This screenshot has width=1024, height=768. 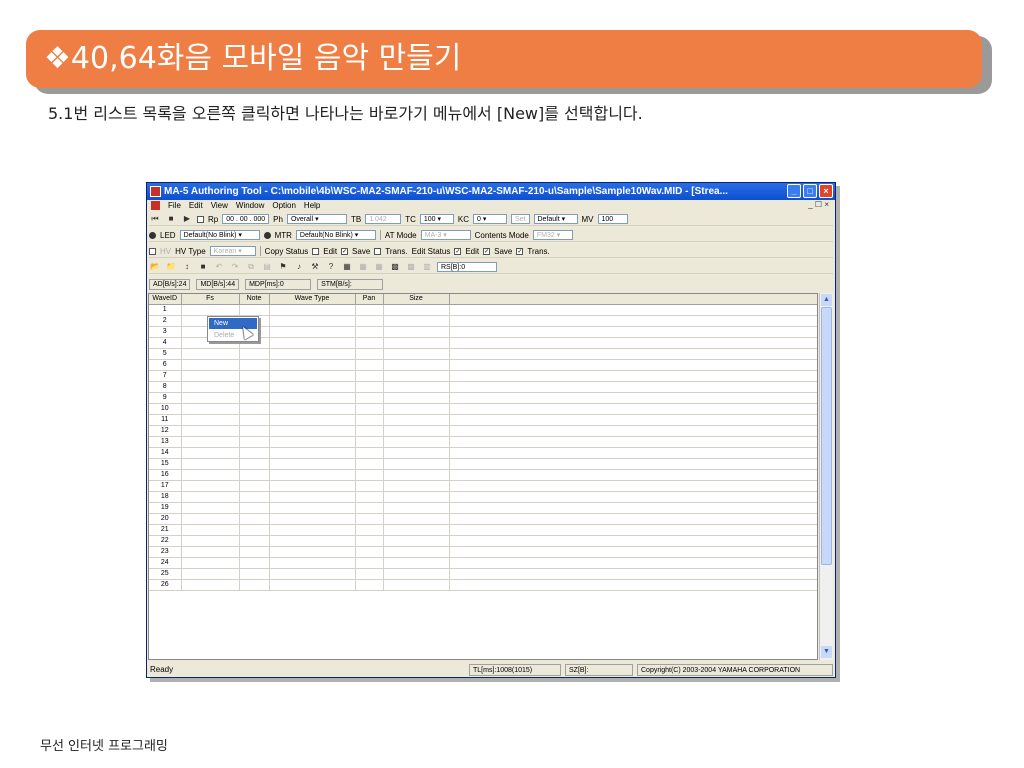 I want to click on table-row: 8, so click(x=483, y=387).